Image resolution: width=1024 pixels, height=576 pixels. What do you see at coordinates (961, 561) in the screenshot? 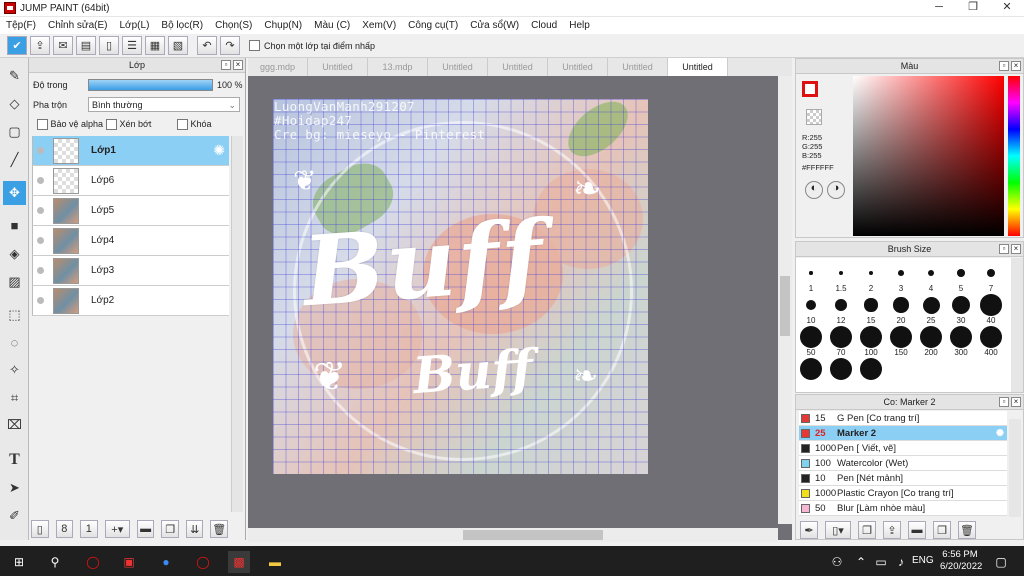
I see `clock: 6:56 PM 6/20/2022` at bounding box center [961, 561].